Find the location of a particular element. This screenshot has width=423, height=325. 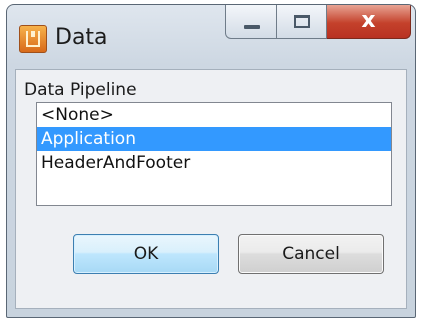

list-item-none: <None> is located at coordinates (214, 115).